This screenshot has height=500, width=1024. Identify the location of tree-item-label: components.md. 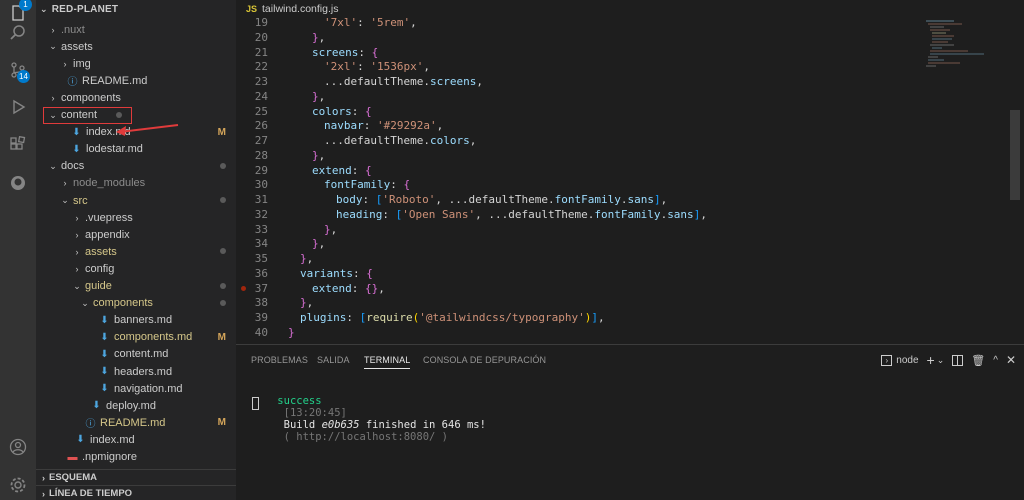
(153, 337).